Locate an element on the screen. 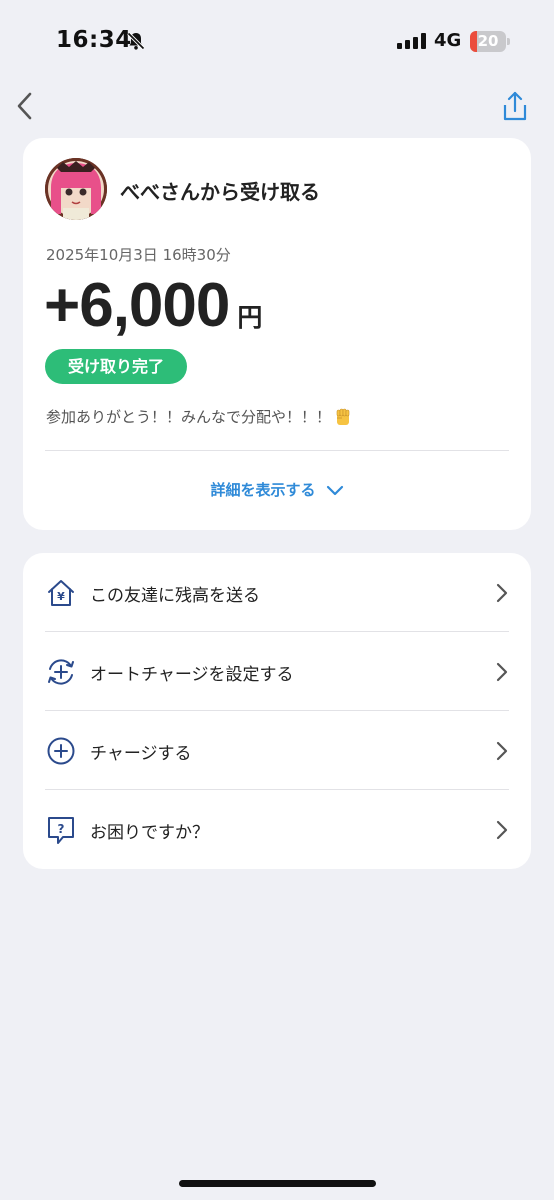 Image resolution: width=554 pixels, height=1200 pixels. battery-level: 20 is located at coordinates (488, 41).